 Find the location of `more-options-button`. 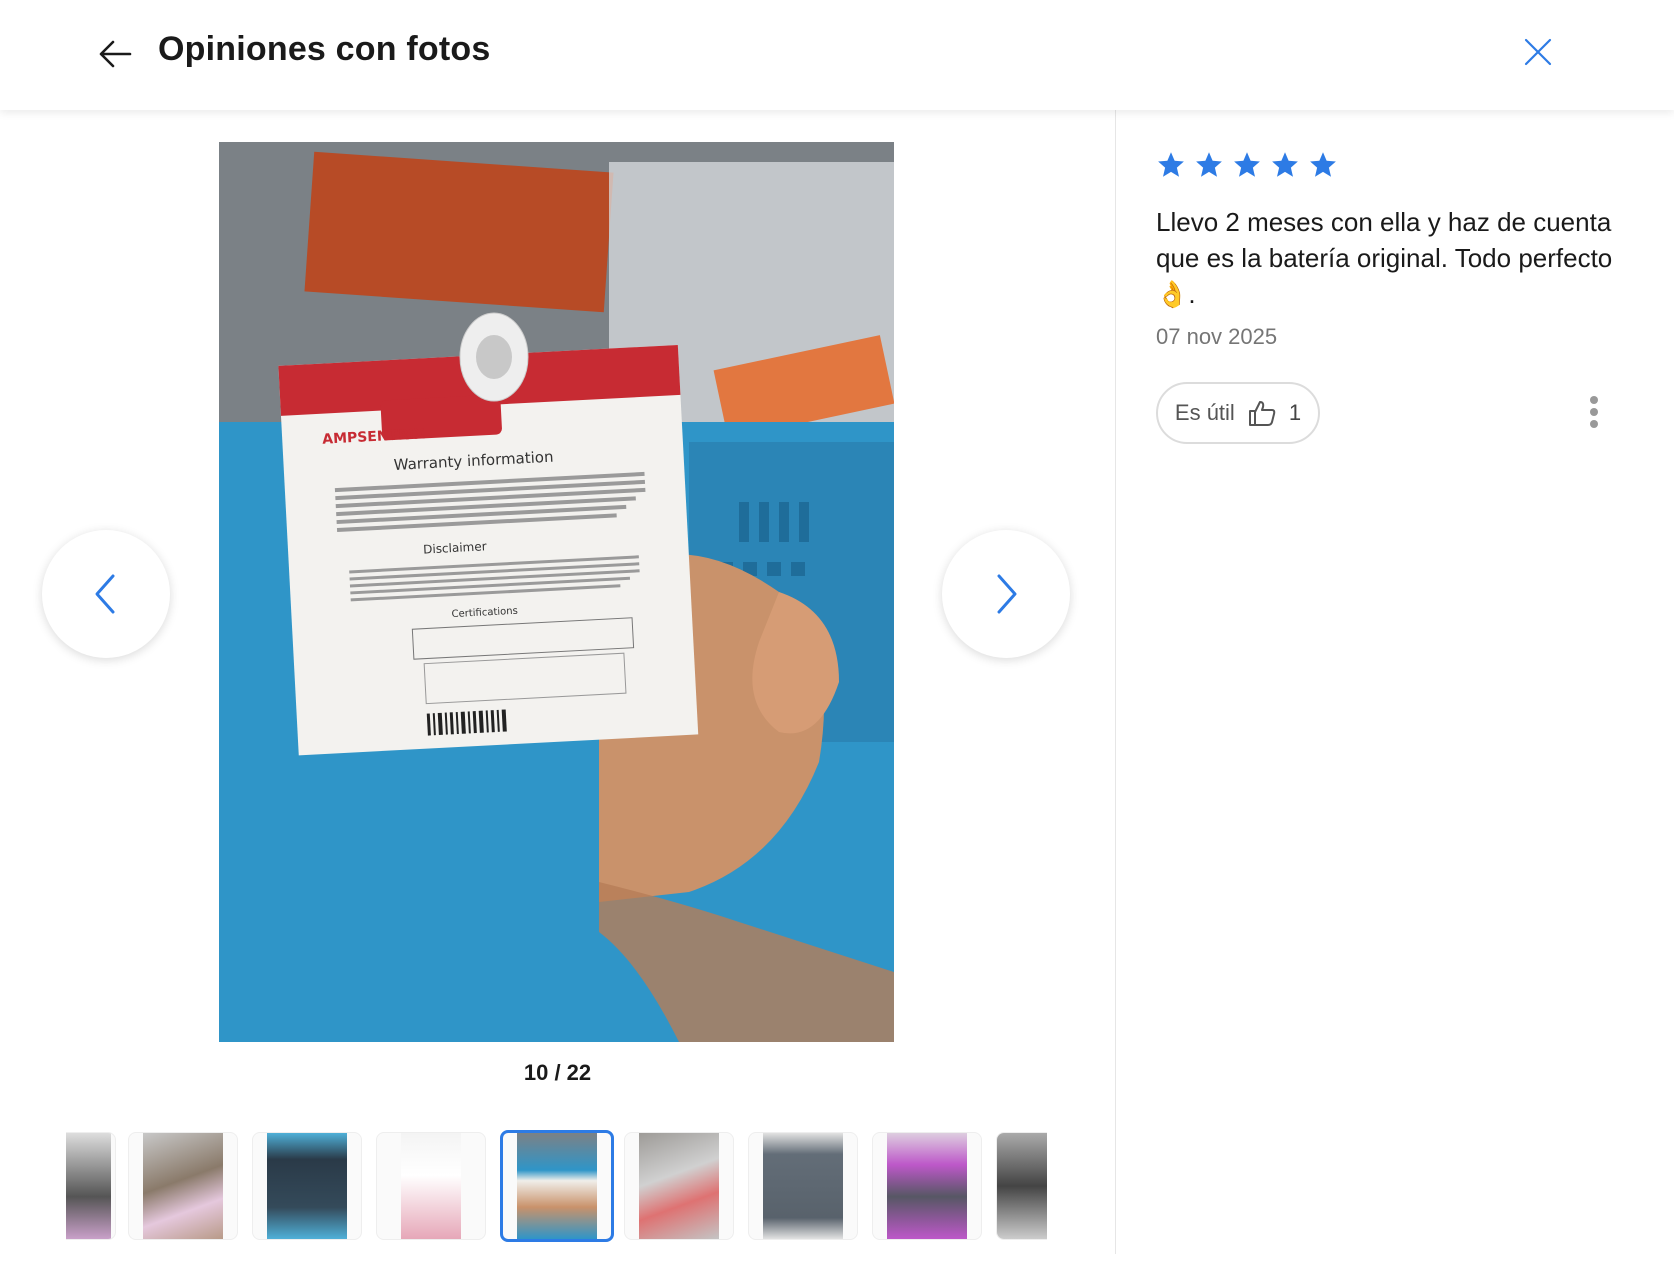

more-options-button is located at coordinates (1594, 414).